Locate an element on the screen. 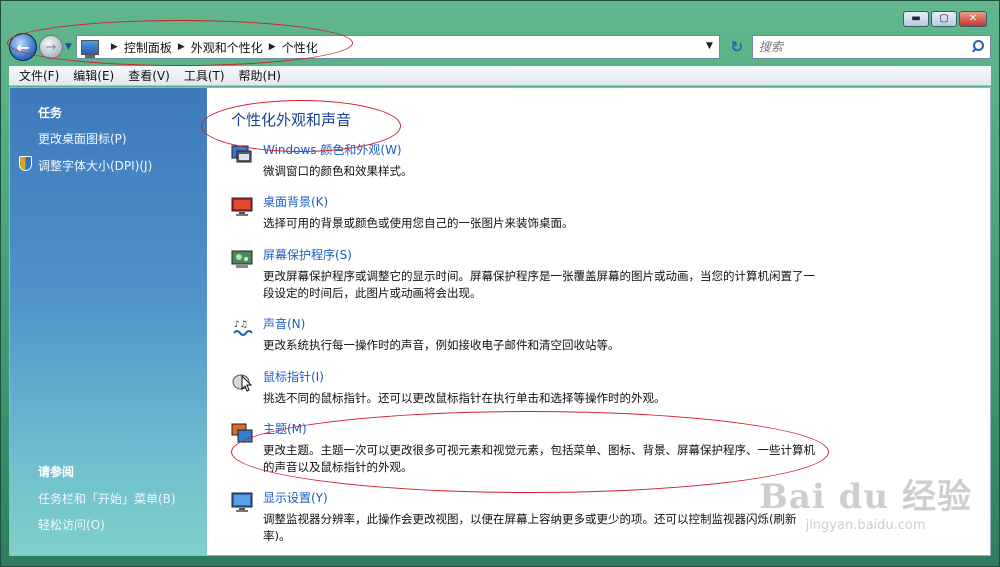 This screenshot has width=1000, height=567. address-dropdown-icon: ▼ is located at coordinates (709, 46).